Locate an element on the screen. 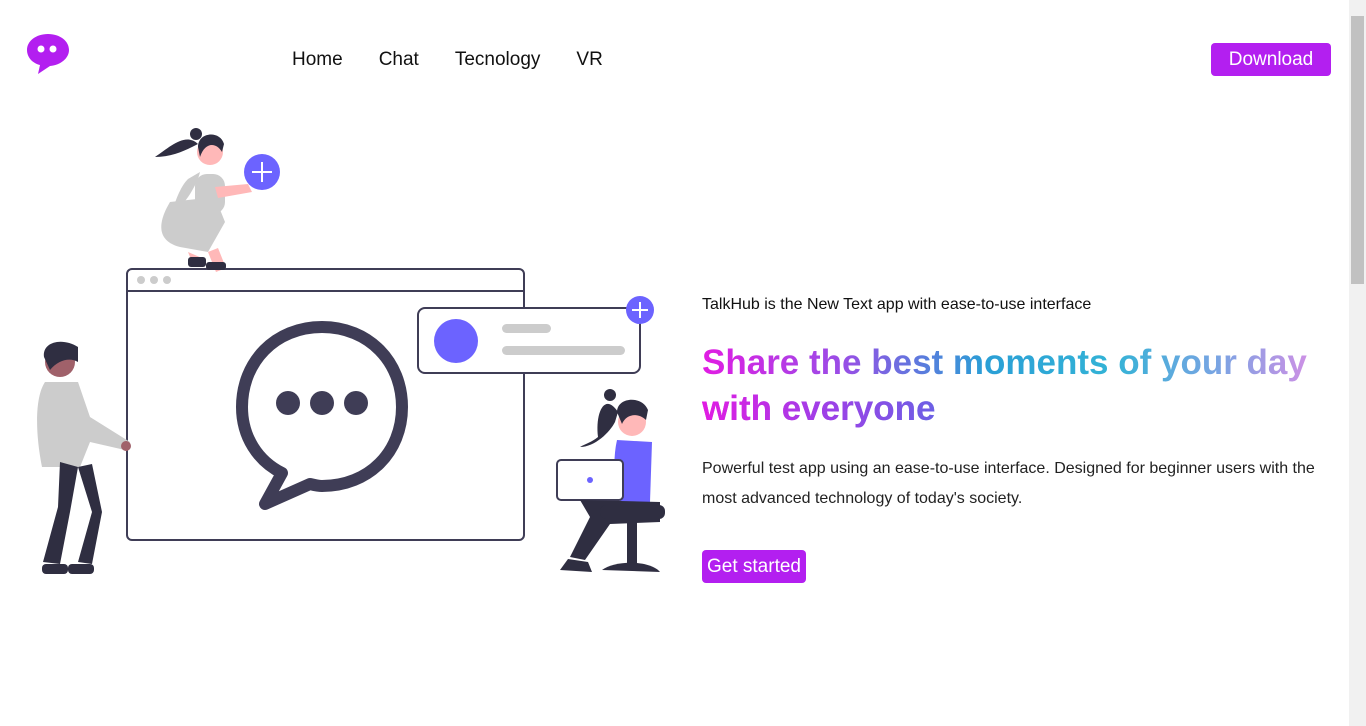 The image size is (1366, 726). nav-links: Home Chat Tecnology VR is located at coordinates (465, 60).